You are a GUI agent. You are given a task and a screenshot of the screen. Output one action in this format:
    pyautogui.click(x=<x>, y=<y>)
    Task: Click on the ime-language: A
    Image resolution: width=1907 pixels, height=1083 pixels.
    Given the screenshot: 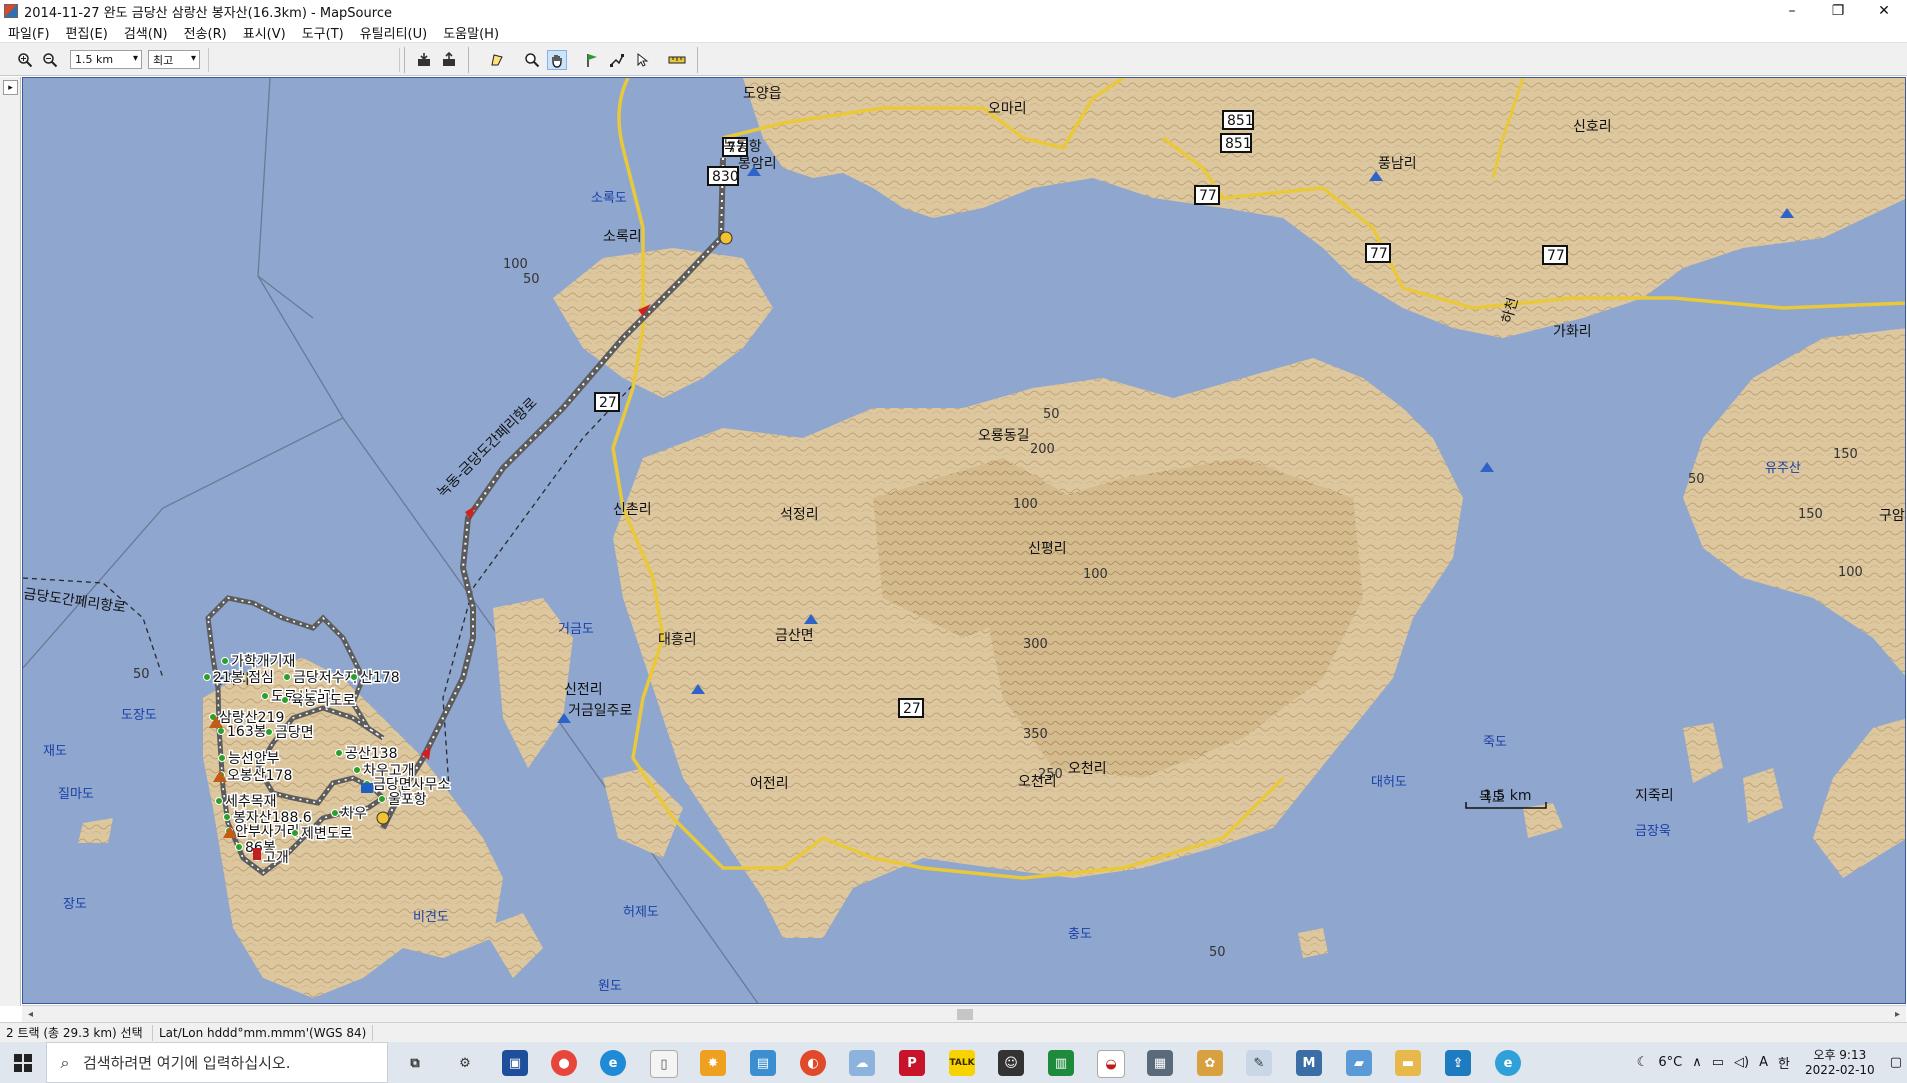 What is the action you would take?
    pyautogui.click(x=1763, y=1062)
    